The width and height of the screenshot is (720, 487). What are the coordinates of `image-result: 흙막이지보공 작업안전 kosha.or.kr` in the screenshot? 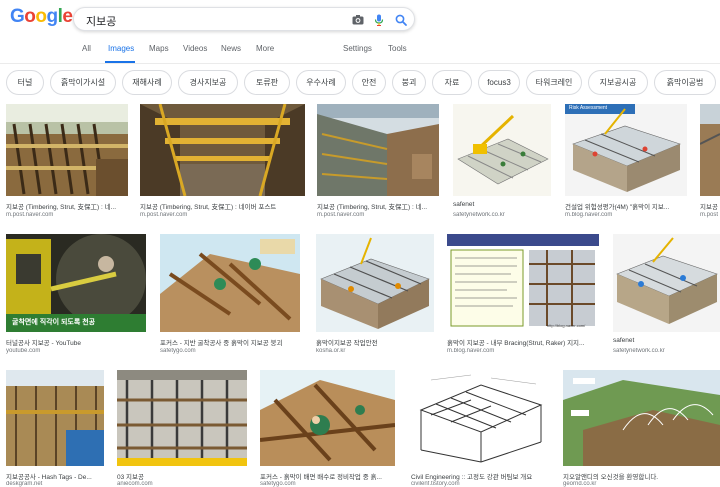 It's located at (375, 295).